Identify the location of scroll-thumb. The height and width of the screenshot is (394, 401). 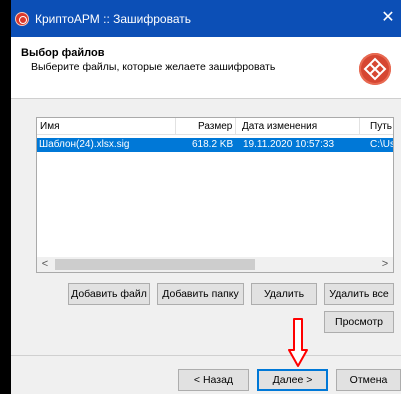
(155, 264).